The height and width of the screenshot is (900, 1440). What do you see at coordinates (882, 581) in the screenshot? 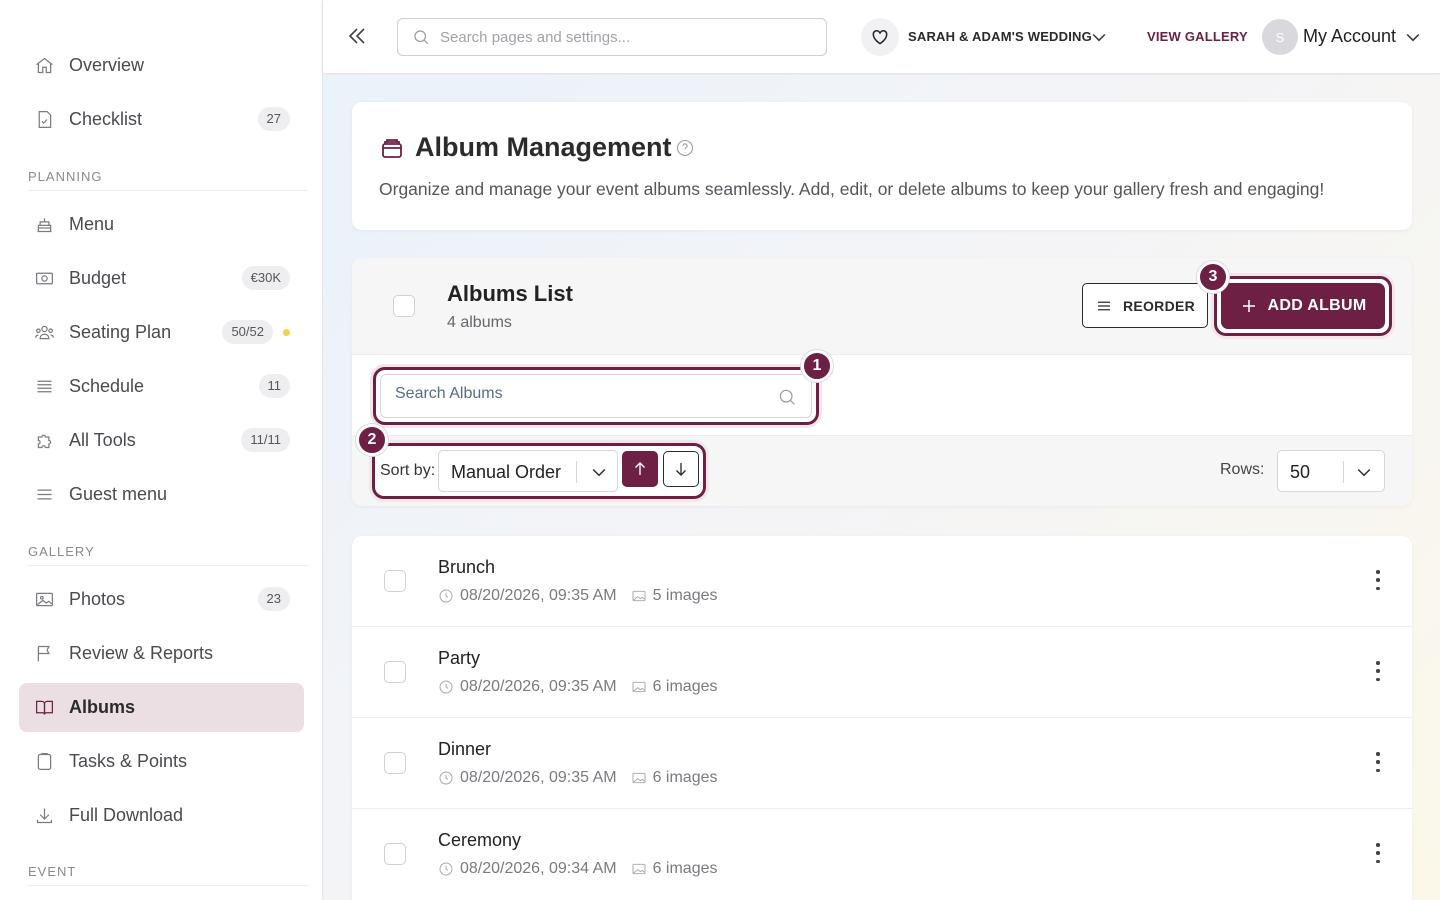
I see `album-row: Brunch 08/20/2026, 09:35 AM 5 images` at bounding box center [882, 581].